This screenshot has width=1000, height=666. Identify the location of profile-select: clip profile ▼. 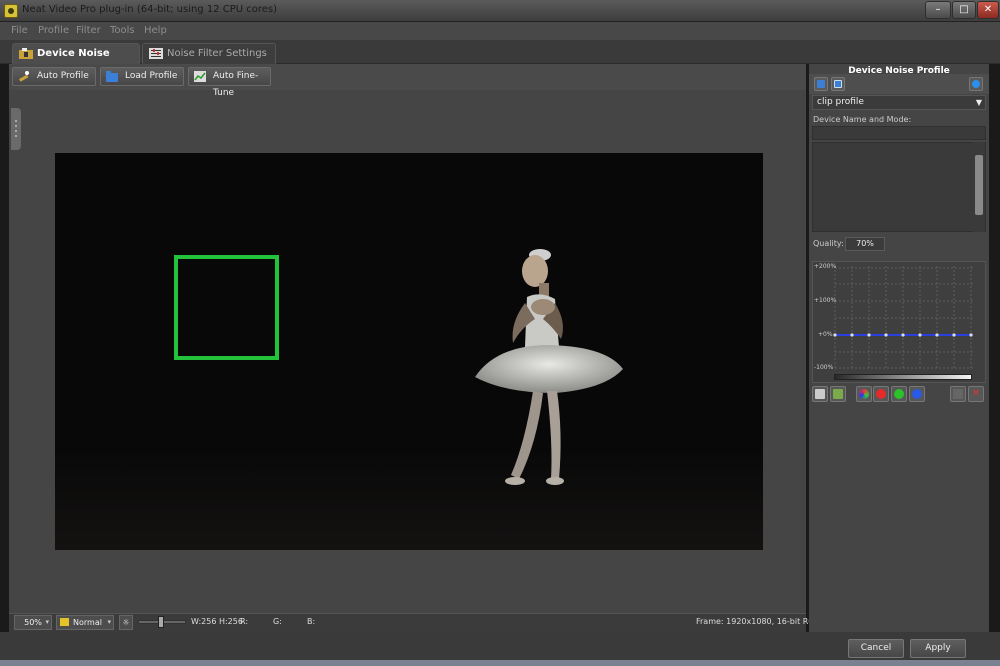
(899, 102).